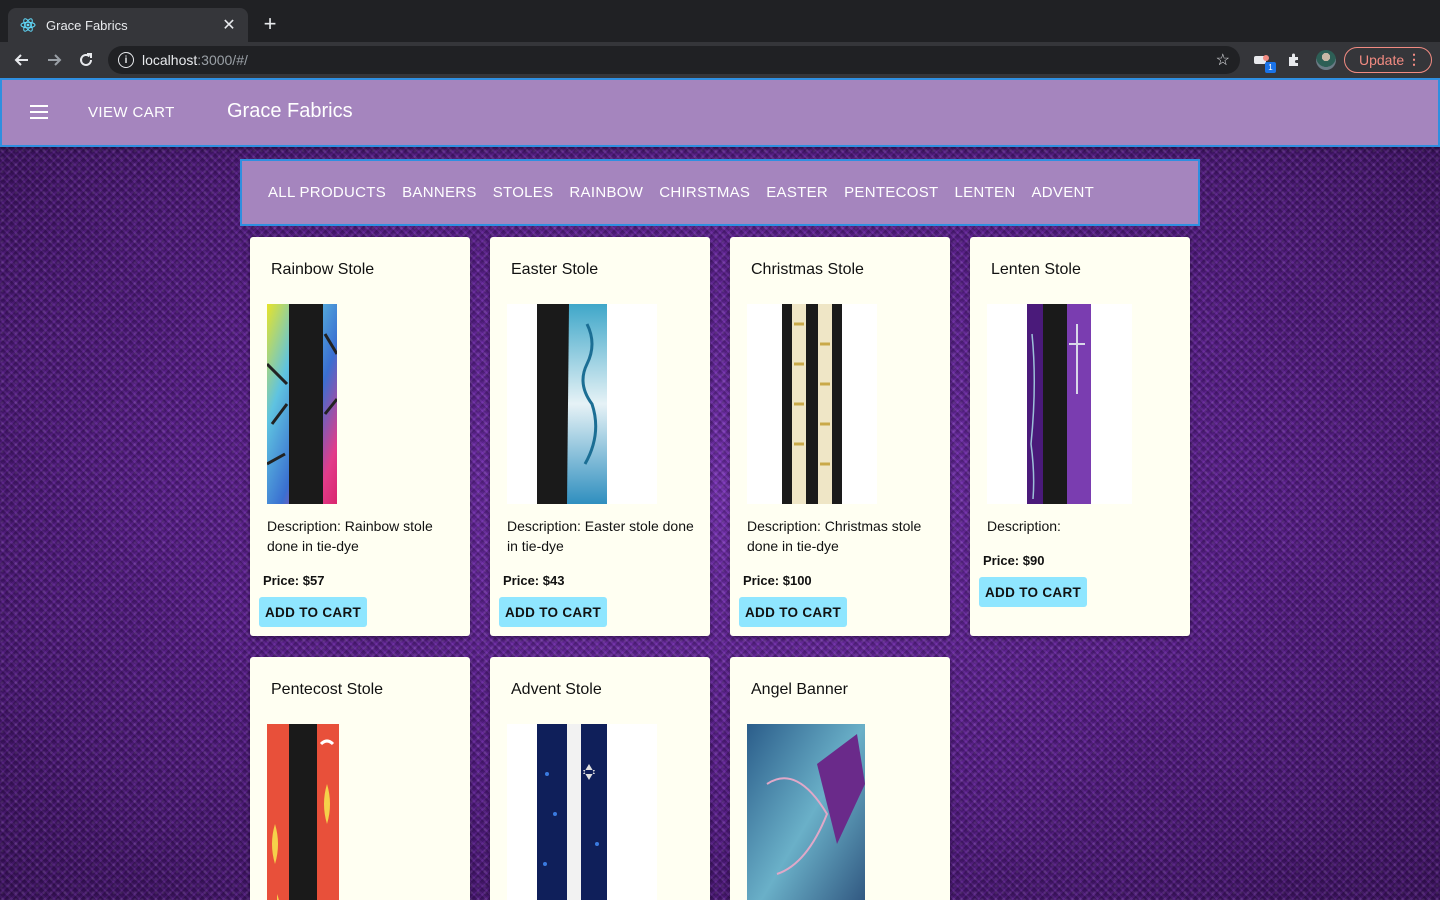 This screenshot has height=900, width=1440. I want to click on product-card-advent: Advent Stole, so click(600, 778).